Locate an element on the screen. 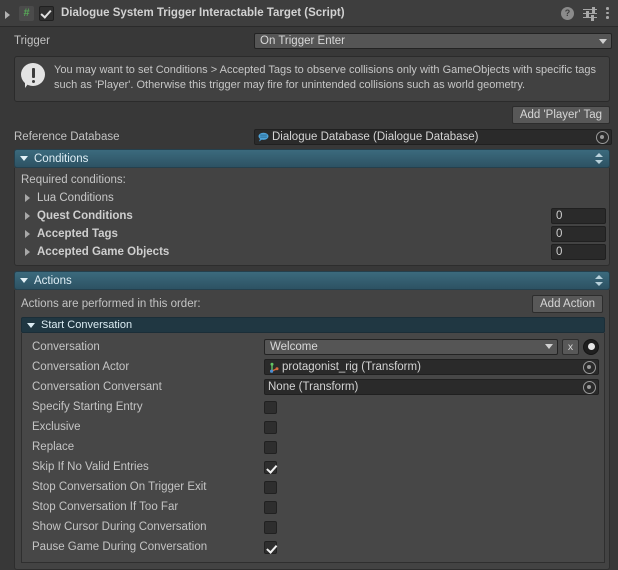 The width and height of the screenshot is (618, 570). trigger-value: On Trigger Enter is located at coordinates (303, 41).